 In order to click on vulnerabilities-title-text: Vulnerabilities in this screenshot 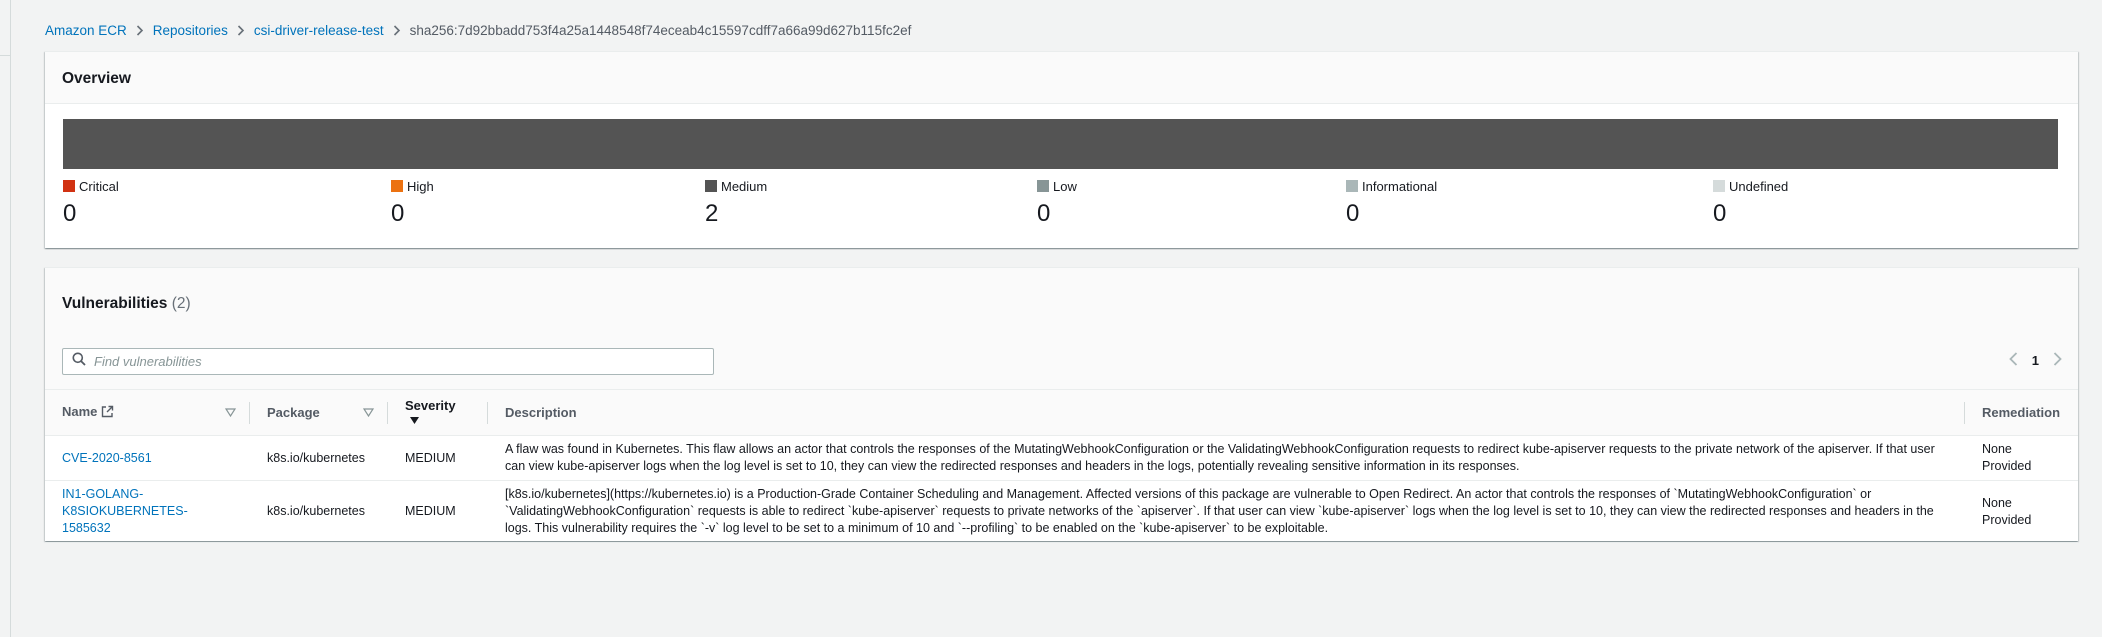, I will do `click(115, 303)`.